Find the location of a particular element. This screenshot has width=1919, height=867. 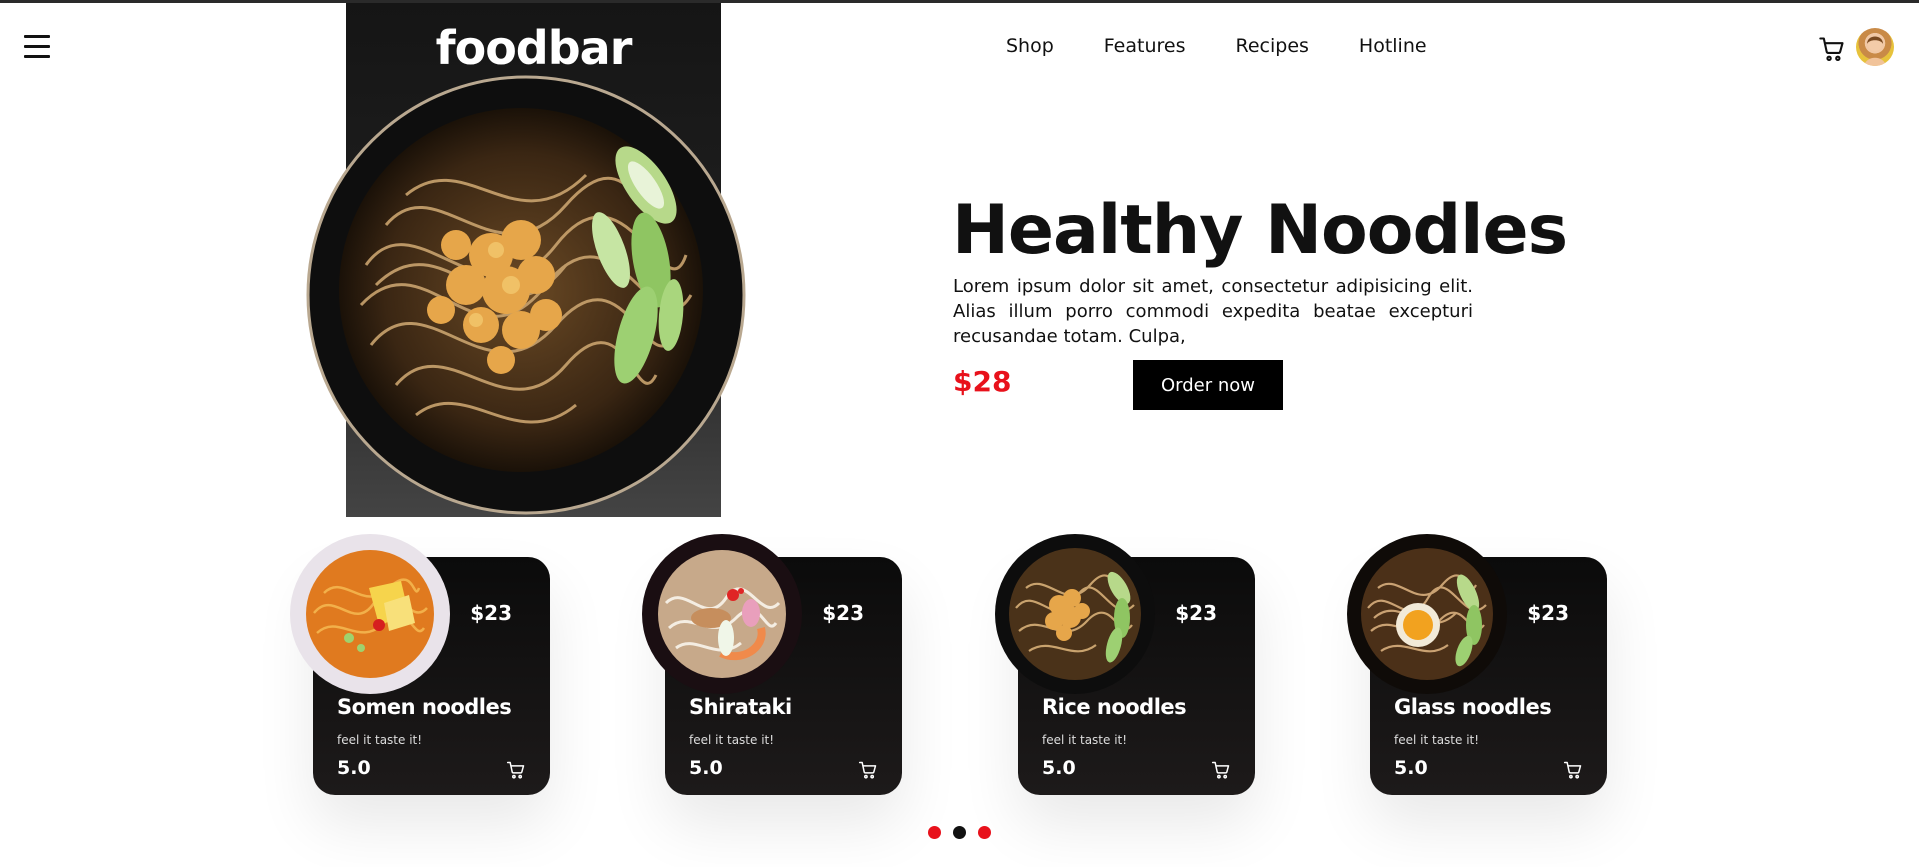

hamburger-menu-icon is located at coordinates (37, 46).